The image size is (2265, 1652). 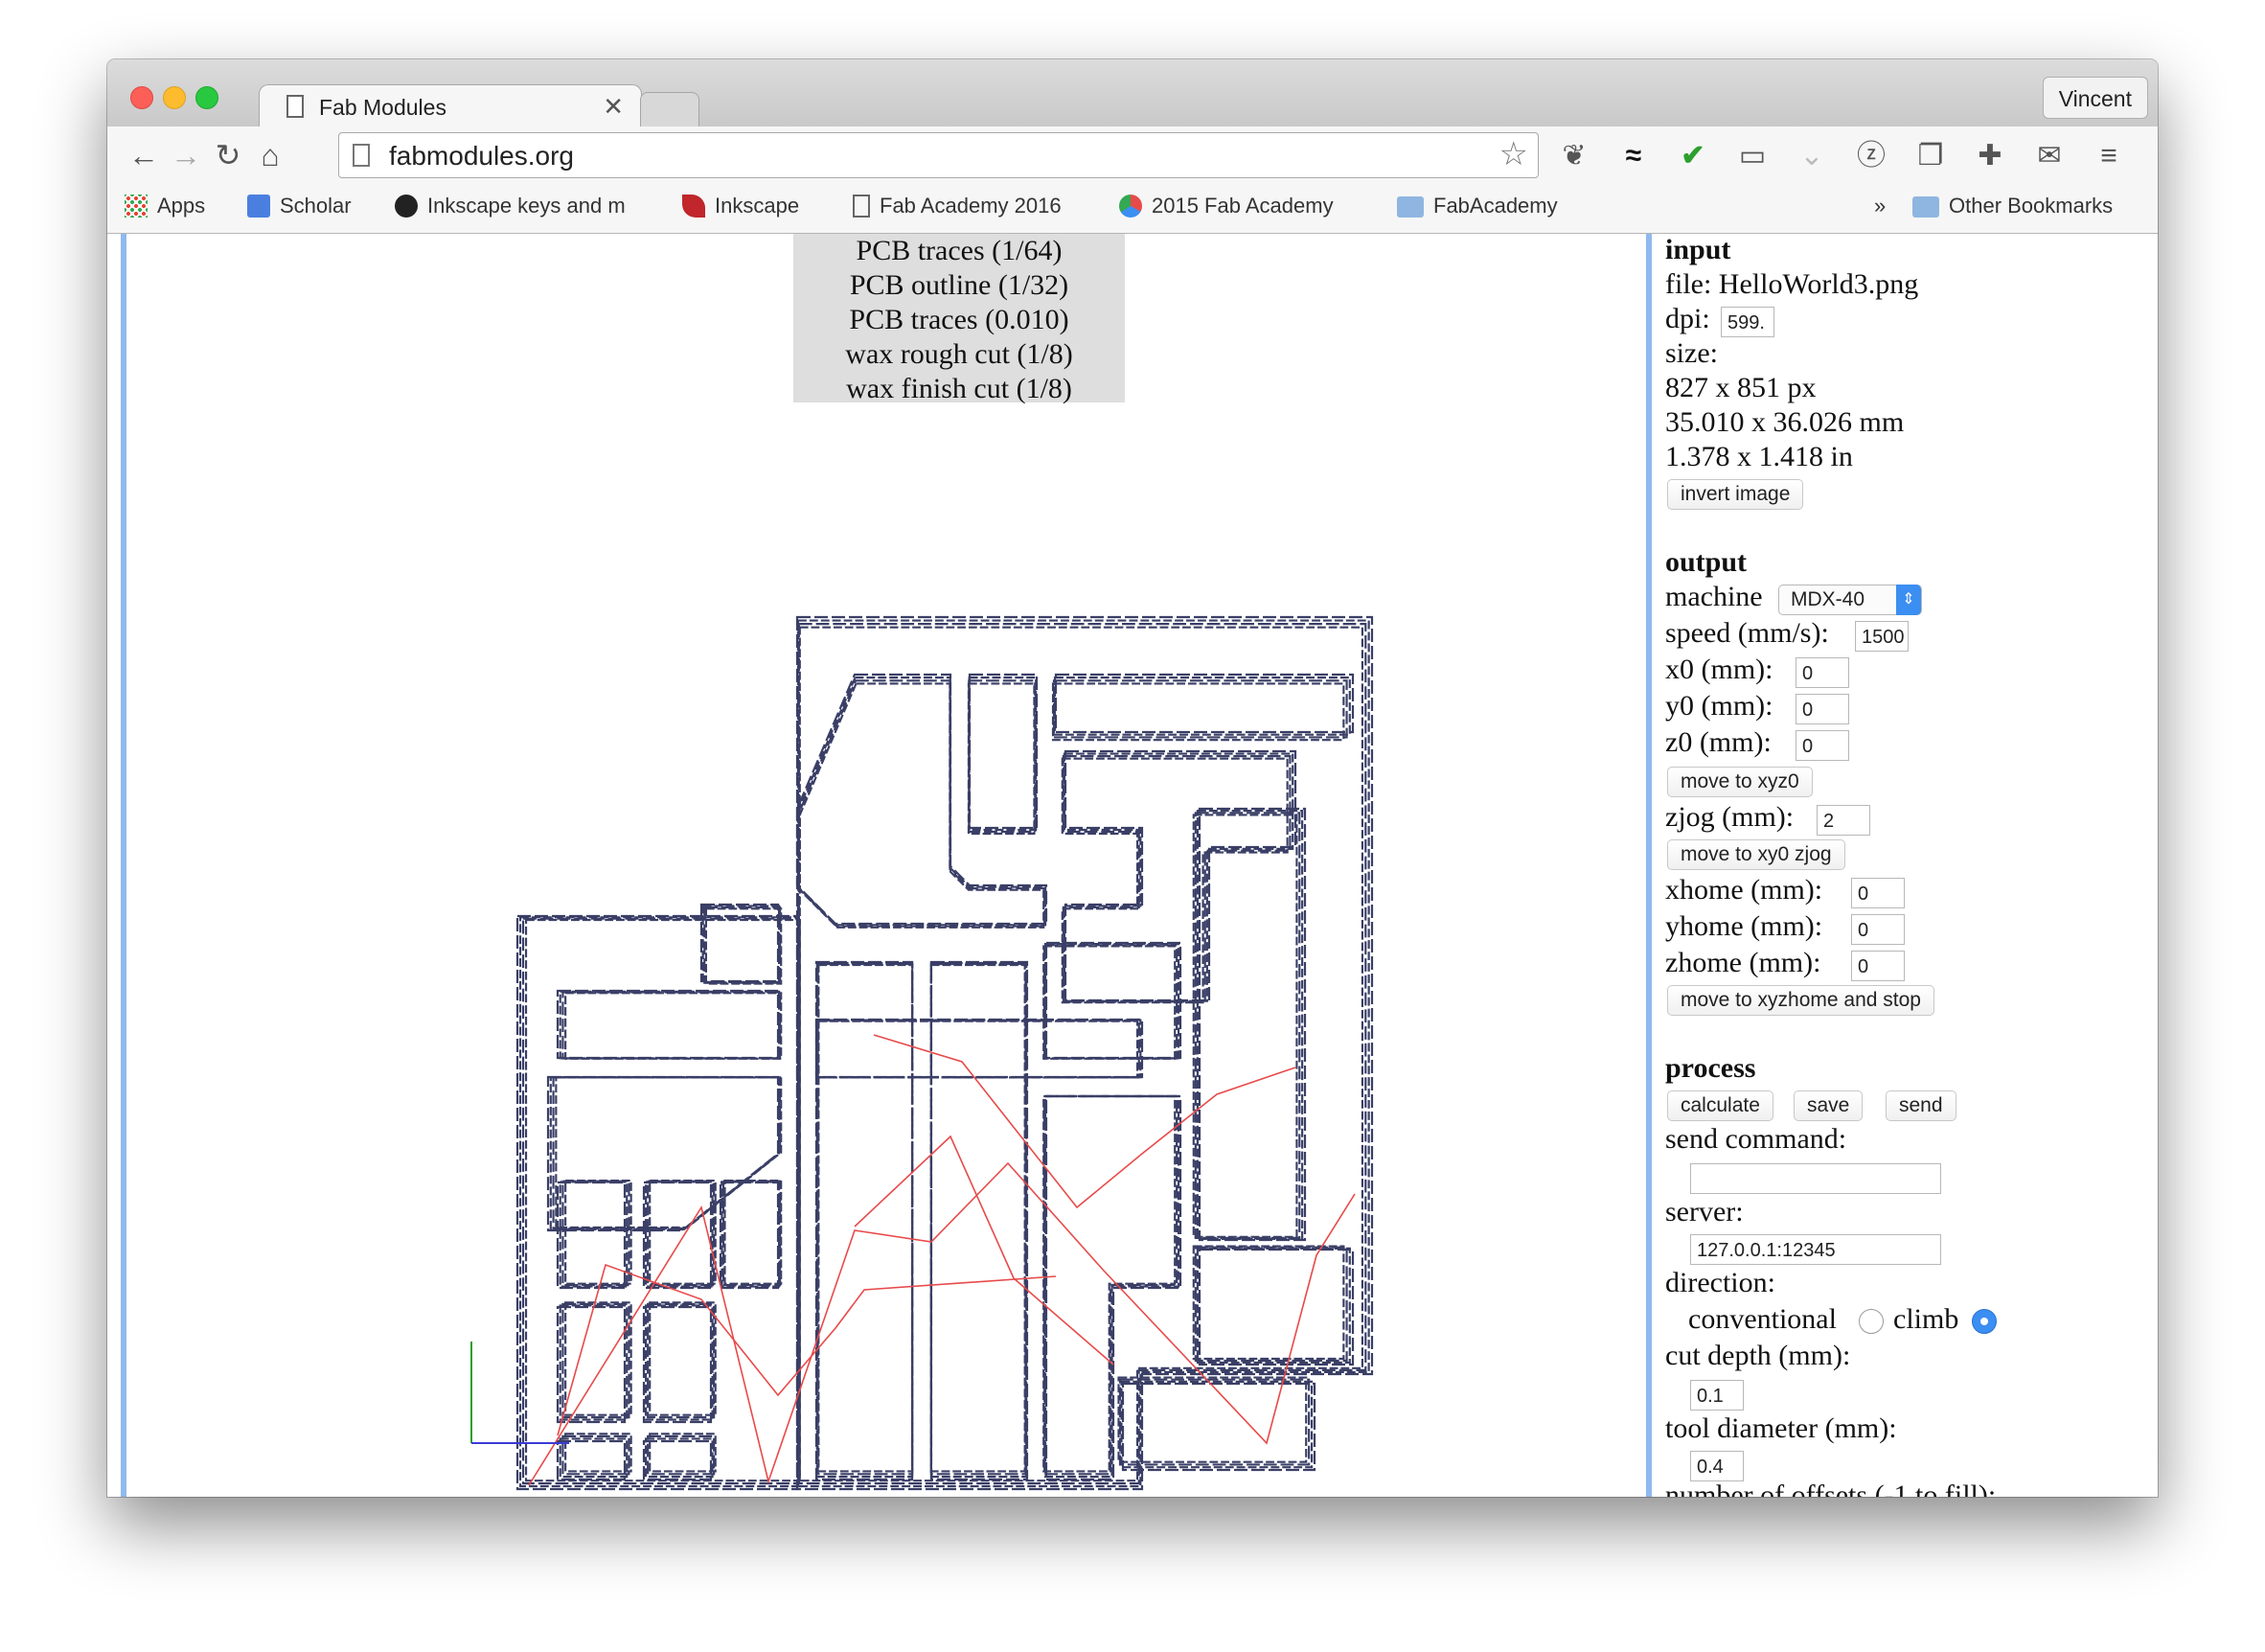 What do you see at coordinates (228, 155) in the screenshot?
I see `reload-icon: ↻` at bounding box center [228, 155].